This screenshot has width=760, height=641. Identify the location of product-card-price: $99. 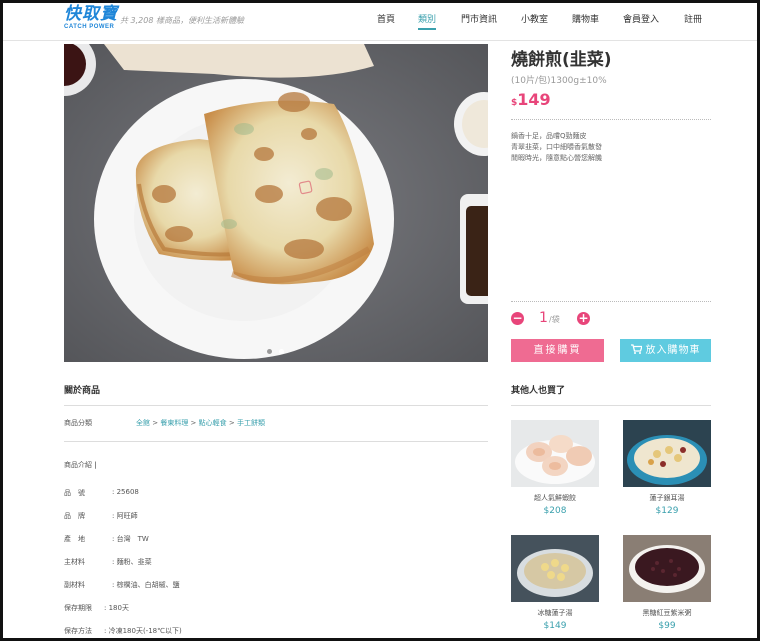
(667, 626).